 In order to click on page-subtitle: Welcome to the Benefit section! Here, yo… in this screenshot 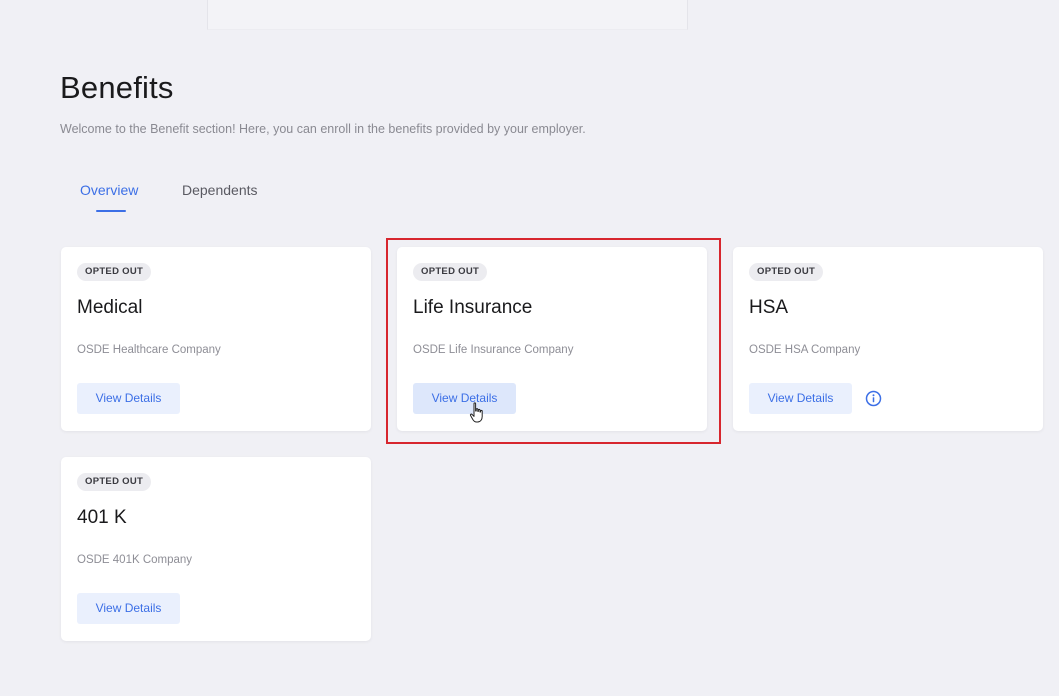, I will do `click(323, 129)`.